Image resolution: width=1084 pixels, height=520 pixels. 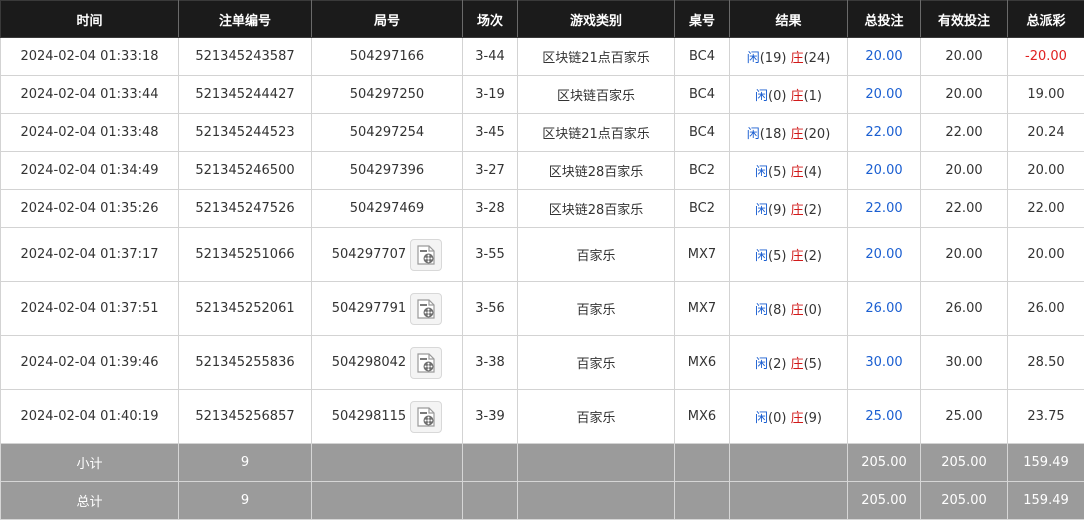 I want to click on cell-payout: 20.00, so click(x=1046, y=171).